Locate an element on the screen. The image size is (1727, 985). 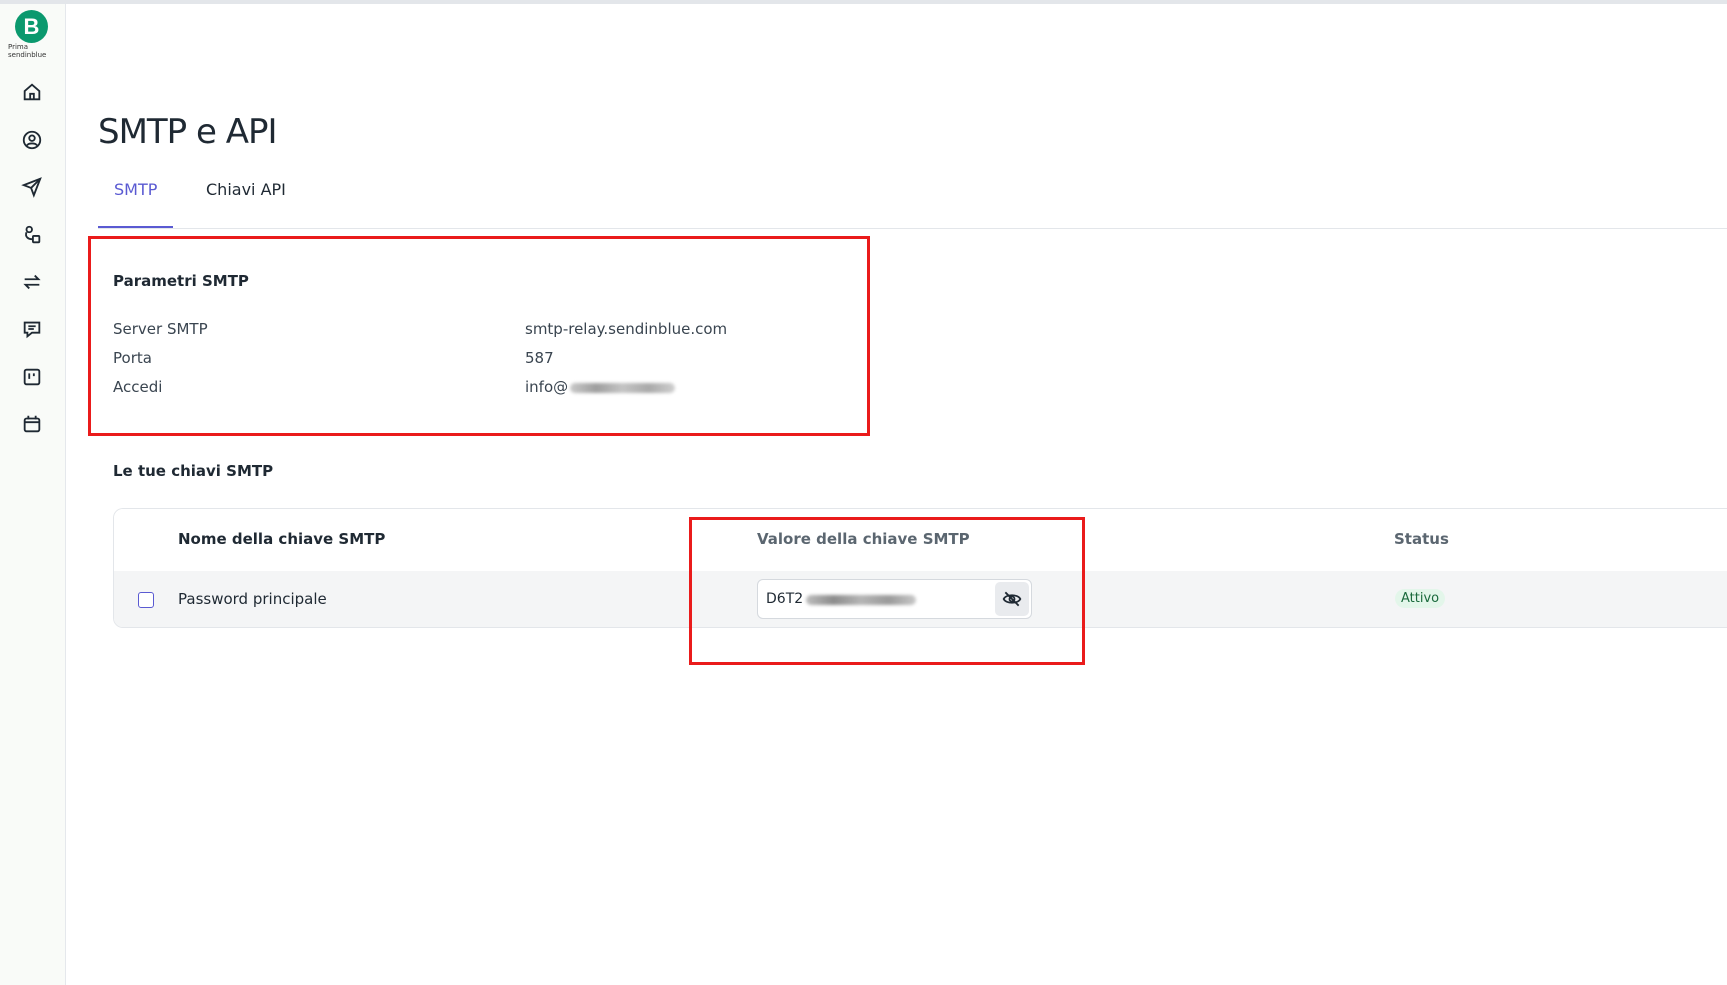
key-name-cell: Password principale is located at coordinates (252, 599).